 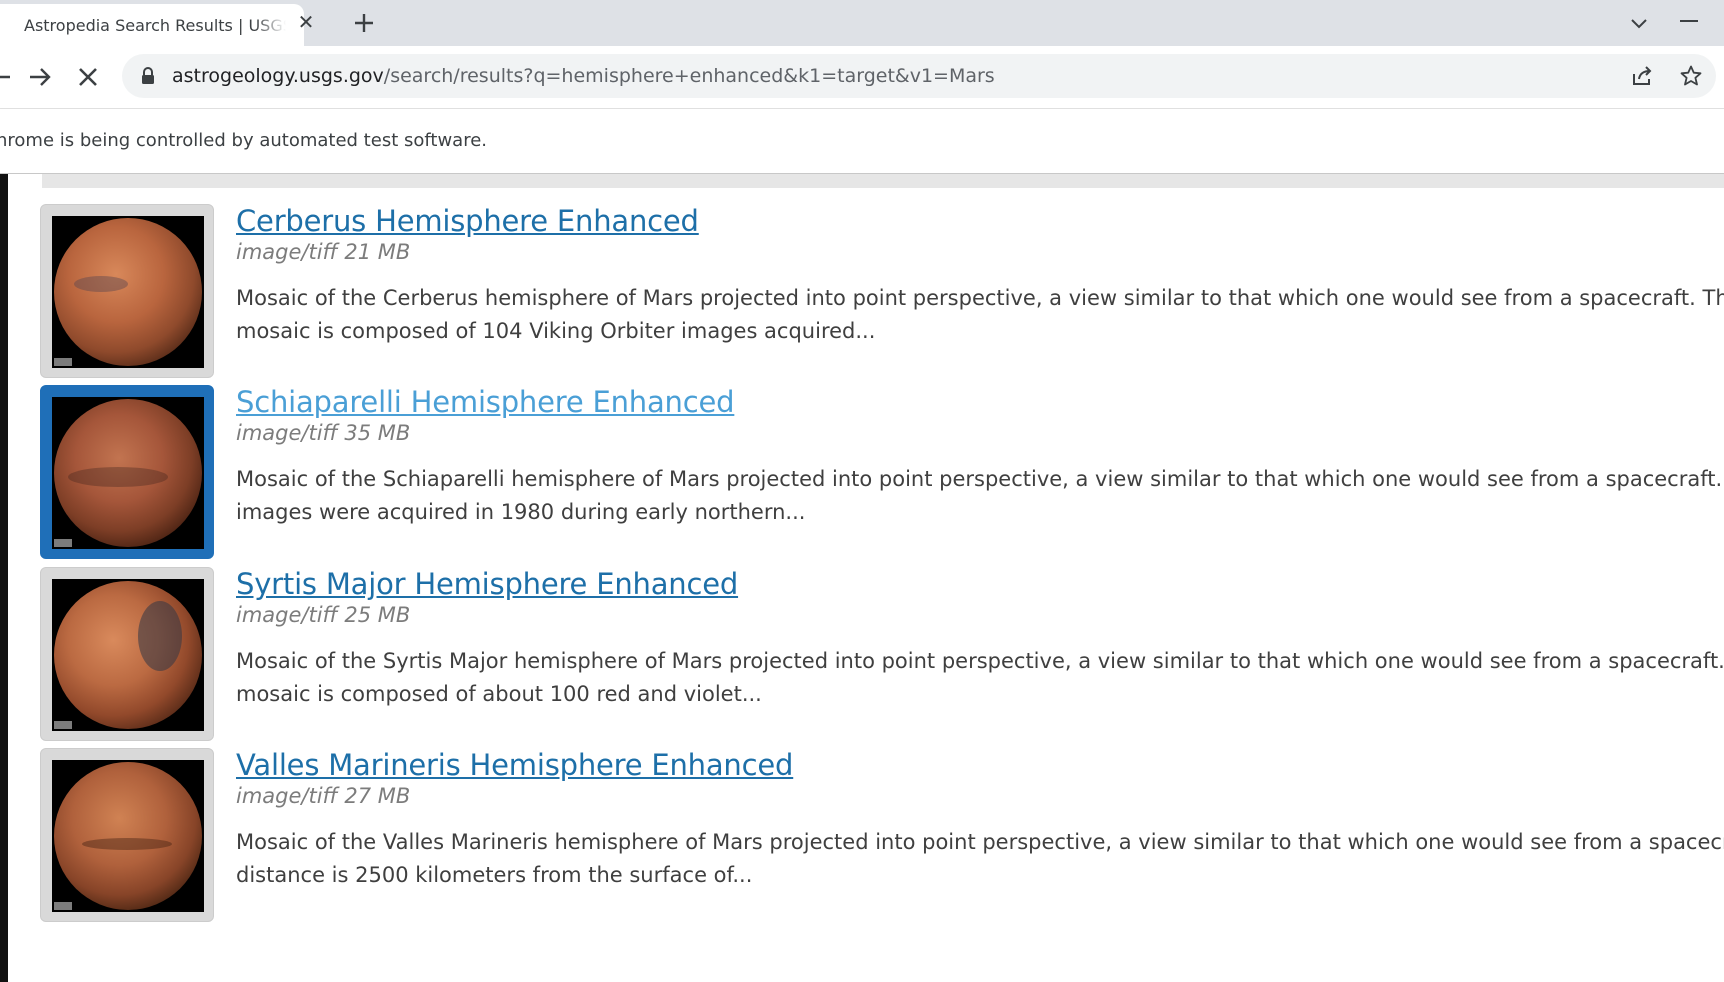 I want to click on tab-search-chevron-down-icon, so click(x=1639, y=23).